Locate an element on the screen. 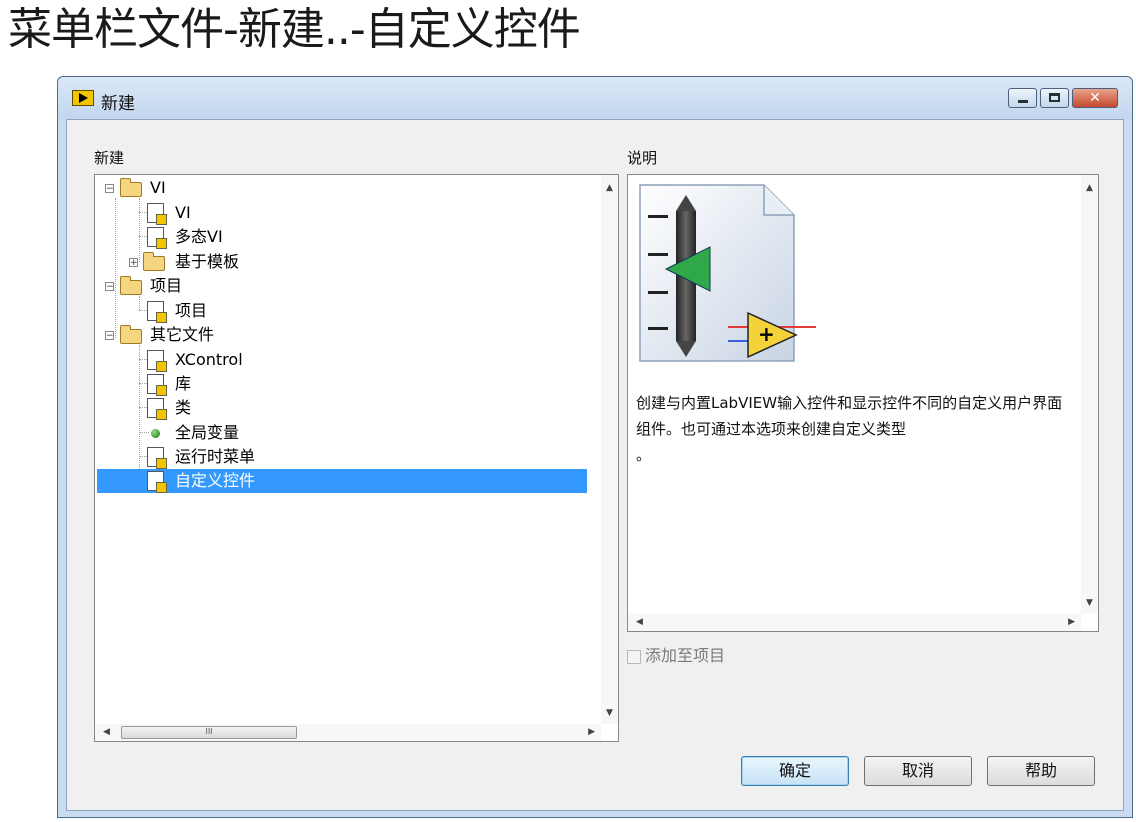 The height and width of the screenshot is (822, 1136). maximize-button is located at coordinates (1054, 98).